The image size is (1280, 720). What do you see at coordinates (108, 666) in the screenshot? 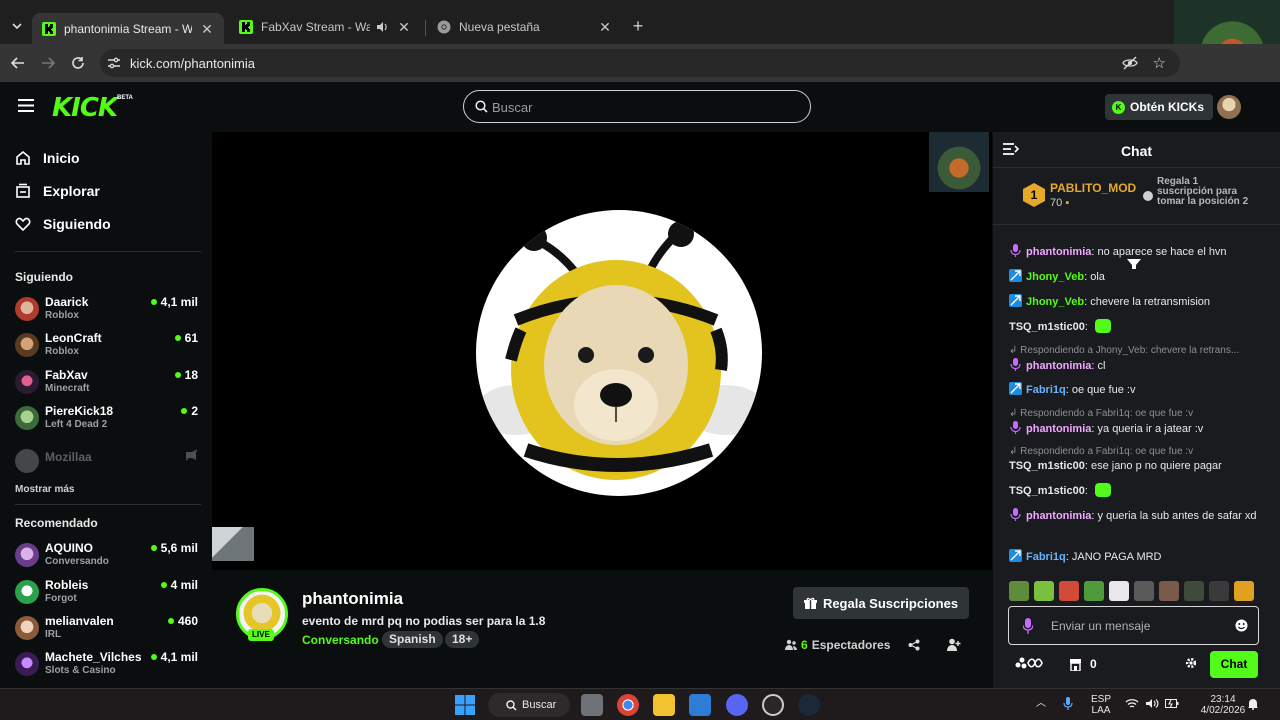
I see `channel-item-machete-vilches: Machete_Vilches Slots & Casino 4,1 mil` at bounding box center [108, 666].